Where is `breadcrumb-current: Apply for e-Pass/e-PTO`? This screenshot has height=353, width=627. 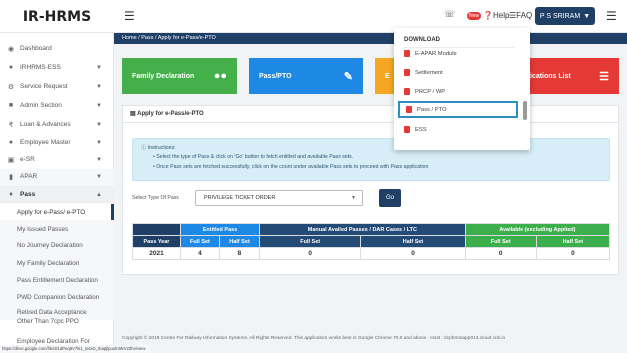
breadcrumb-current: Apply for e-Pass/e-PTO is located at coordinates (186, 38).